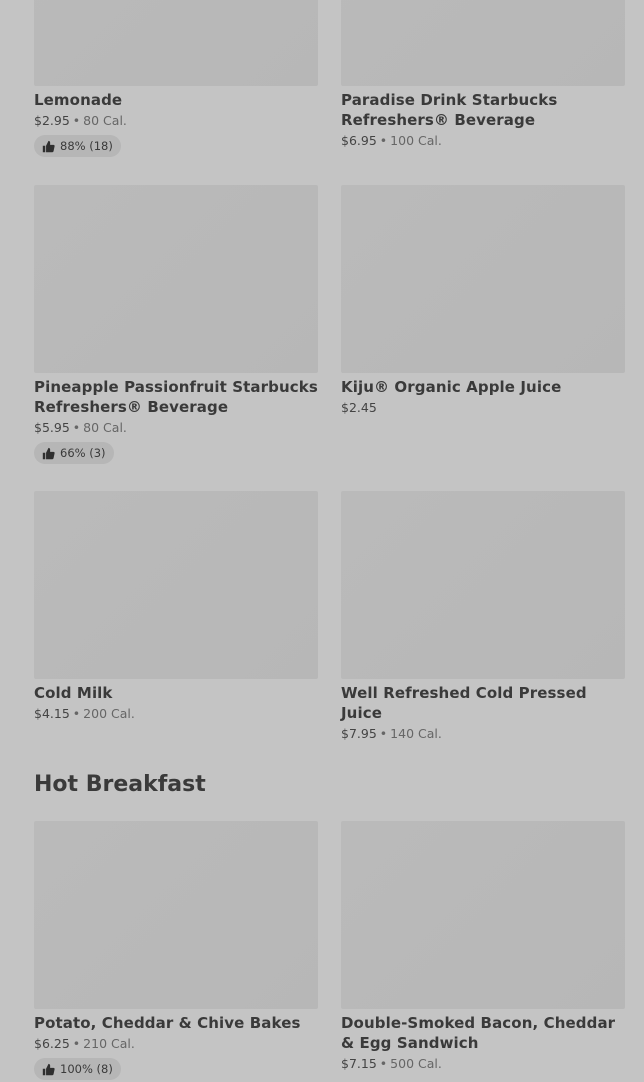 The image size is (644, 1082). I want to click on menu-item-card: Cold Milk $4.15 • 200 Cal., so click(176, 607).